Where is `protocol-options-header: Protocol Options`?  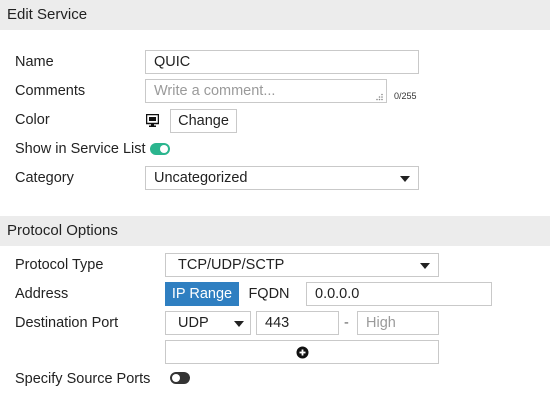 protocol-options-header: Protocol Options is located at coordinates (275, 231).